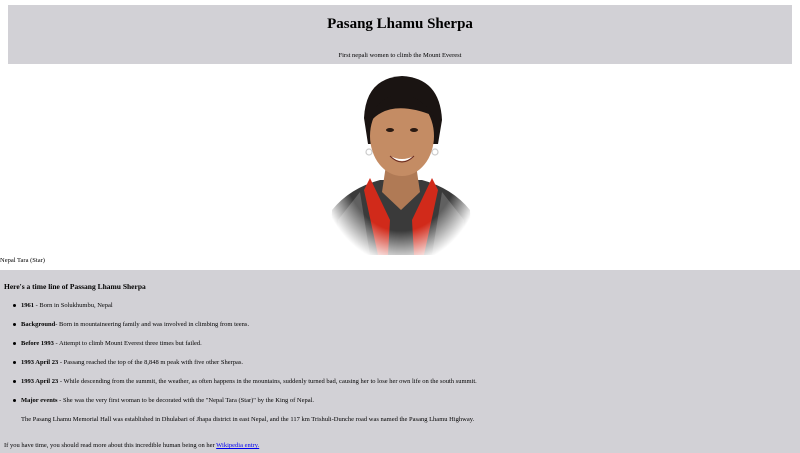 The height and width of the screenshot is (453, 800). I want to click on item-label: Background, so click(38, 324).